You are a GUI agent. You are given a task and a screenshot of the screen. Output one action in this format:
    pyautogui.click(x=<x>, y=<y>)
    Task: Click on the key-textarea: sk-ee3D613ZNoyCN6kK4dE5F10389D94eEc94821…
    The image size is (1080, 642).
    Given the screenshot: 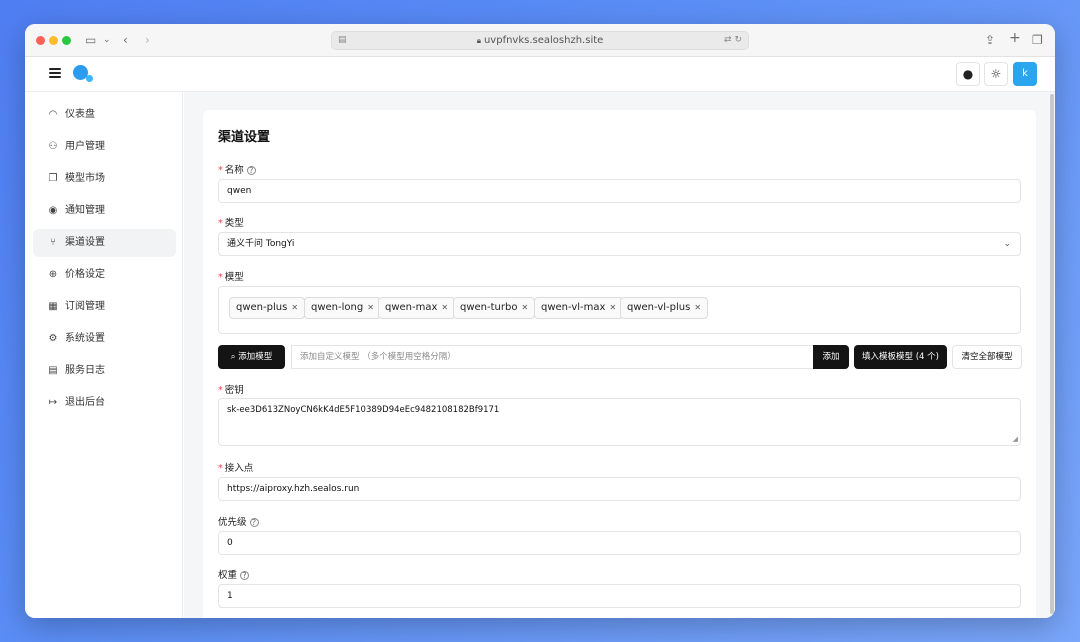 What is the action you would take?
    pyautogui.click(x=619, y=422)
    